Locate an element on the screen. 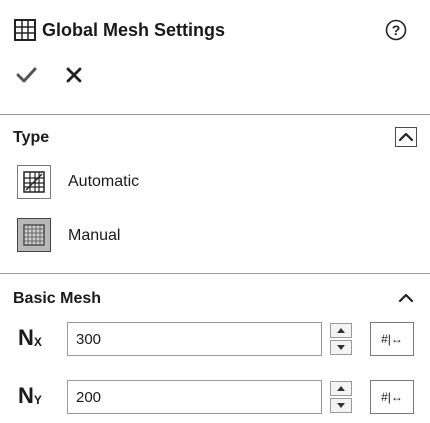 This screenshot has width=430, height=423. nx-subscript: X is located at coordinates (37, 342).